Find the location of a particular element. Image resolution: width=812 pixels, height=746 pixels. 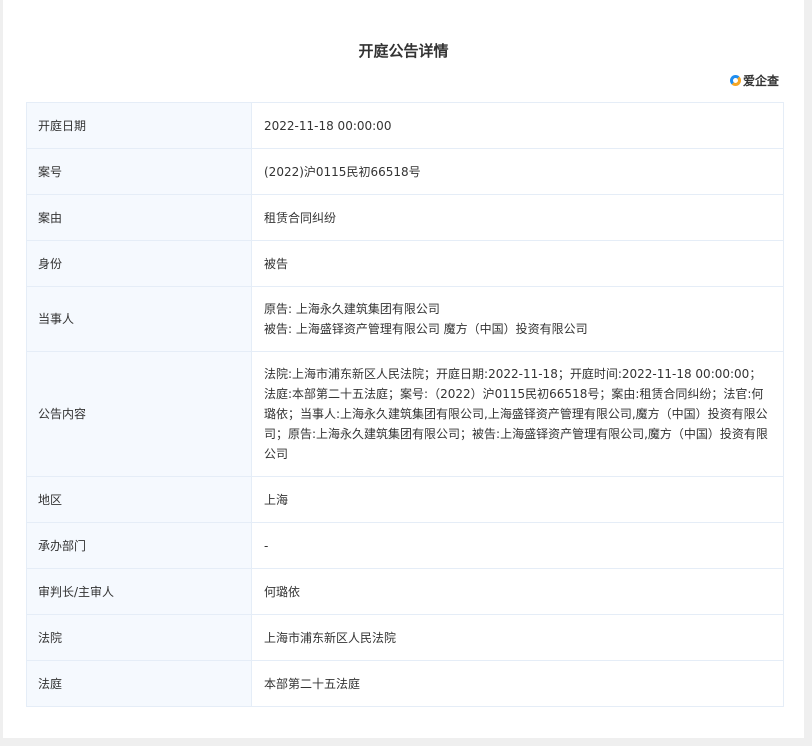

table-row: 承办部门 - is located at coordinates (405, 545).